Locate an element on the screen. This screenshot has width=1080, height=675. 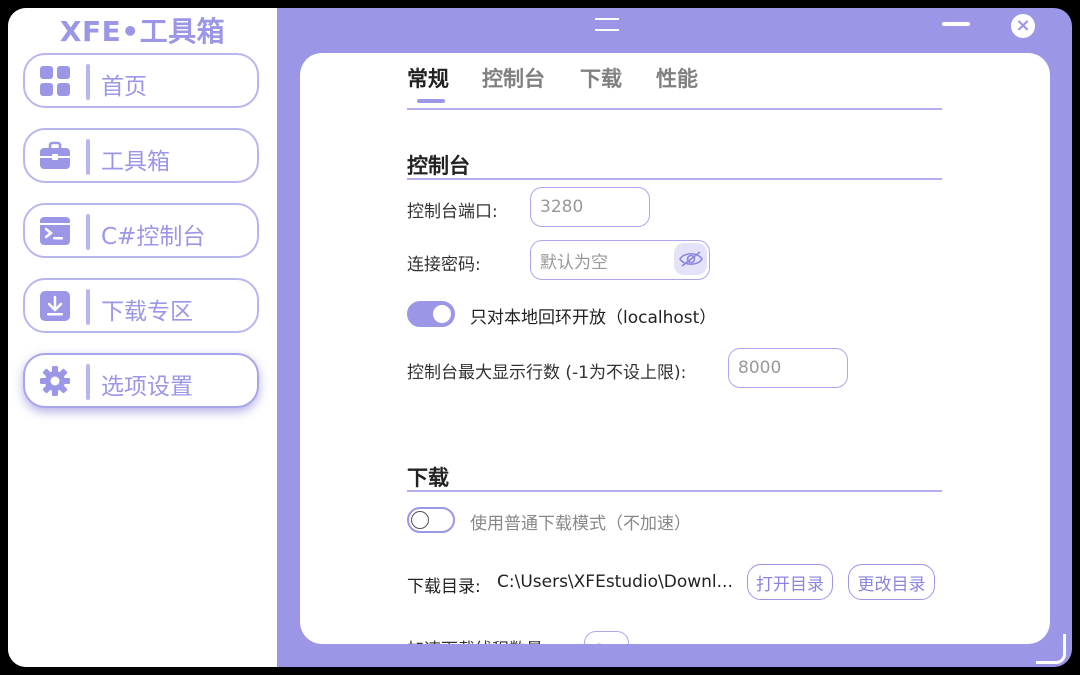
download-icon is located at coordinates (55, 306).